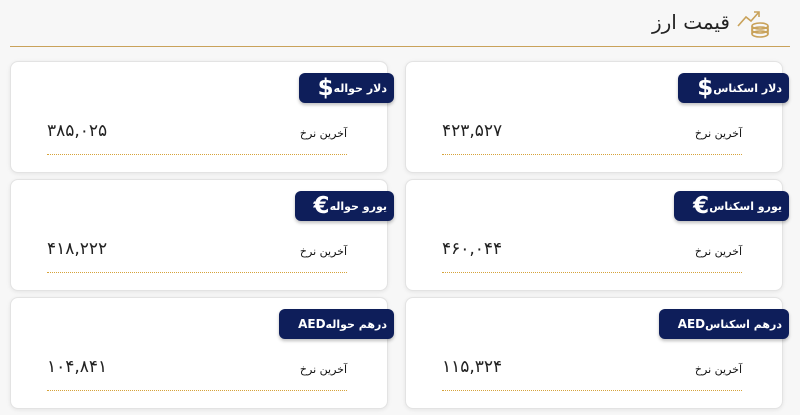 This screenshot has width=800, height=415. Describe the element at coordinates (77, 249) in the screenshot. I see `rate-value: ۴۱۸,۲۲۲` at that location.